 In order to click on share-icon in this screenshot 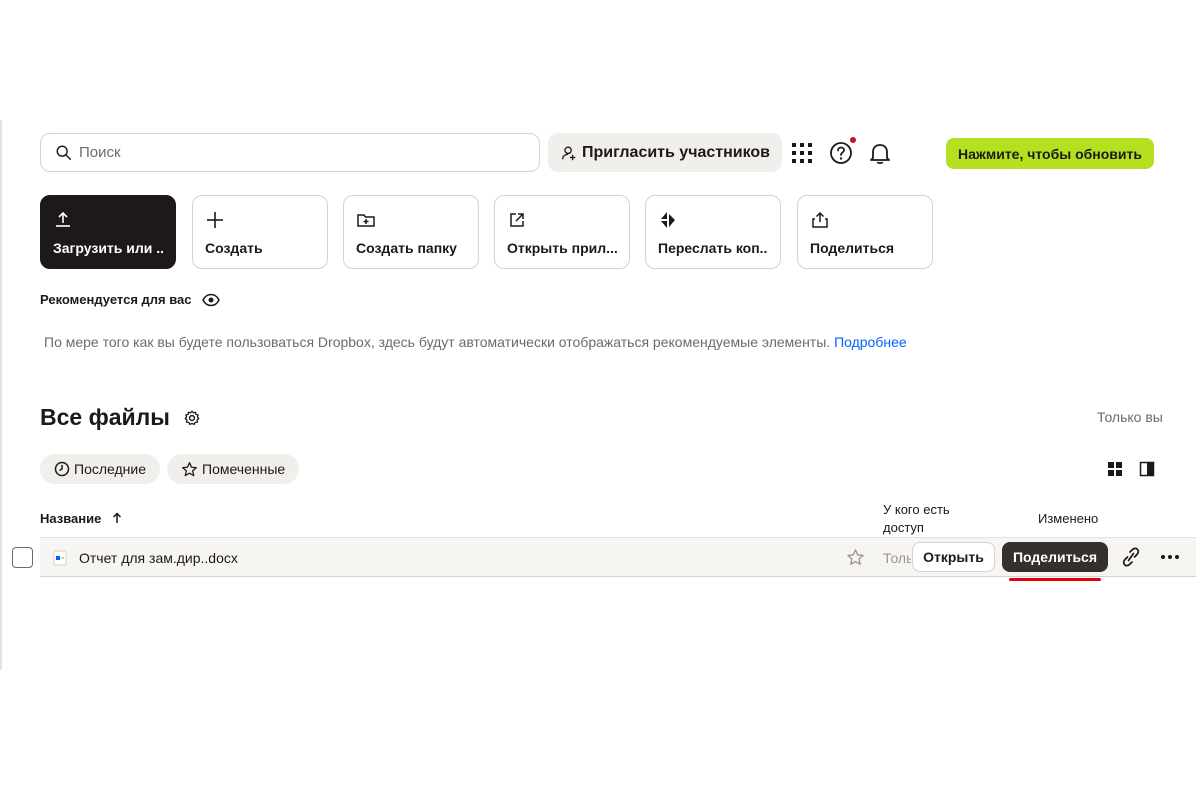, I will do `click(820, 219)`.